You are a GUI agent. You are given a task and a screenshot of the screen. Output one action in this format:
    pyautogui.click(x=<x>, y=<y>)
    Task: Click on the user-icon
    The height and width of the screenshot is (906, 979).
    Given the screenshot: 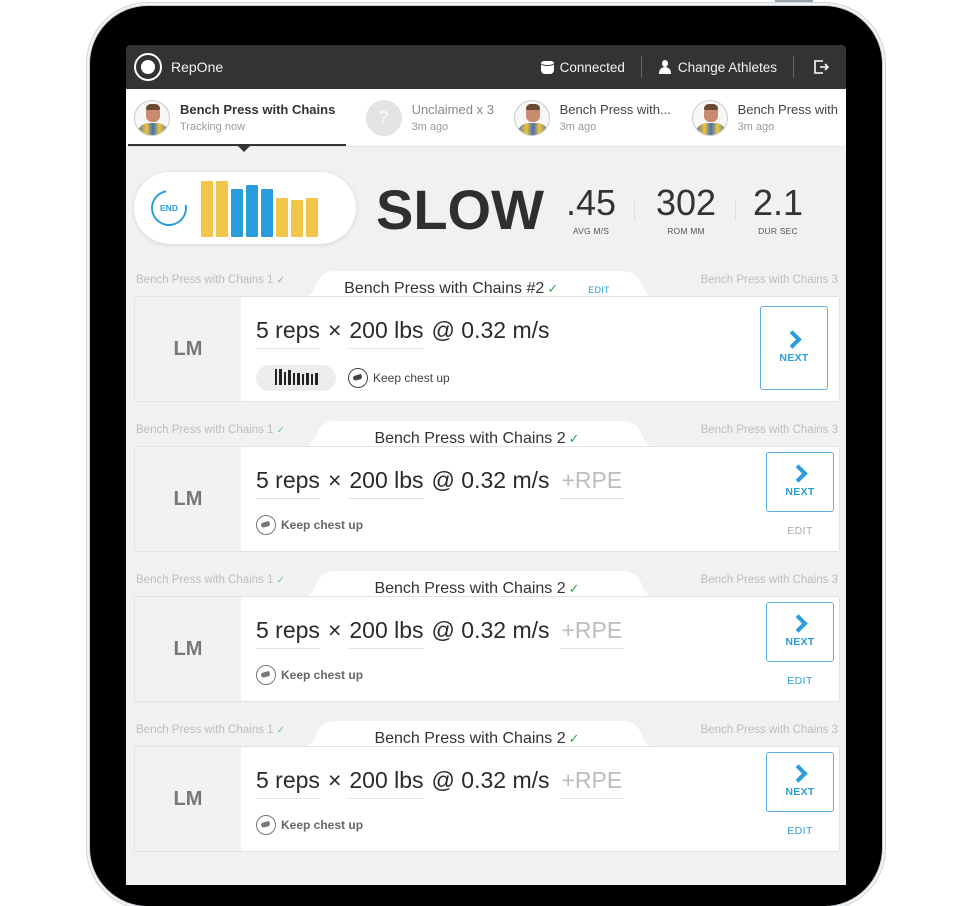 What is the action you would take?
    pyautogui.click(x=665, y=67)
    